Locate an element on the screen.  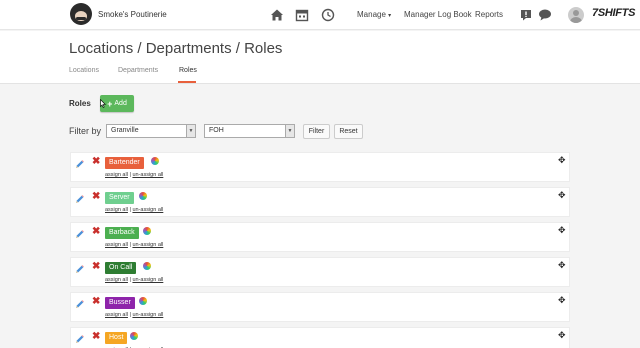
manager-log-book-link: Manager Log Book is located at coordinates (438, 14).